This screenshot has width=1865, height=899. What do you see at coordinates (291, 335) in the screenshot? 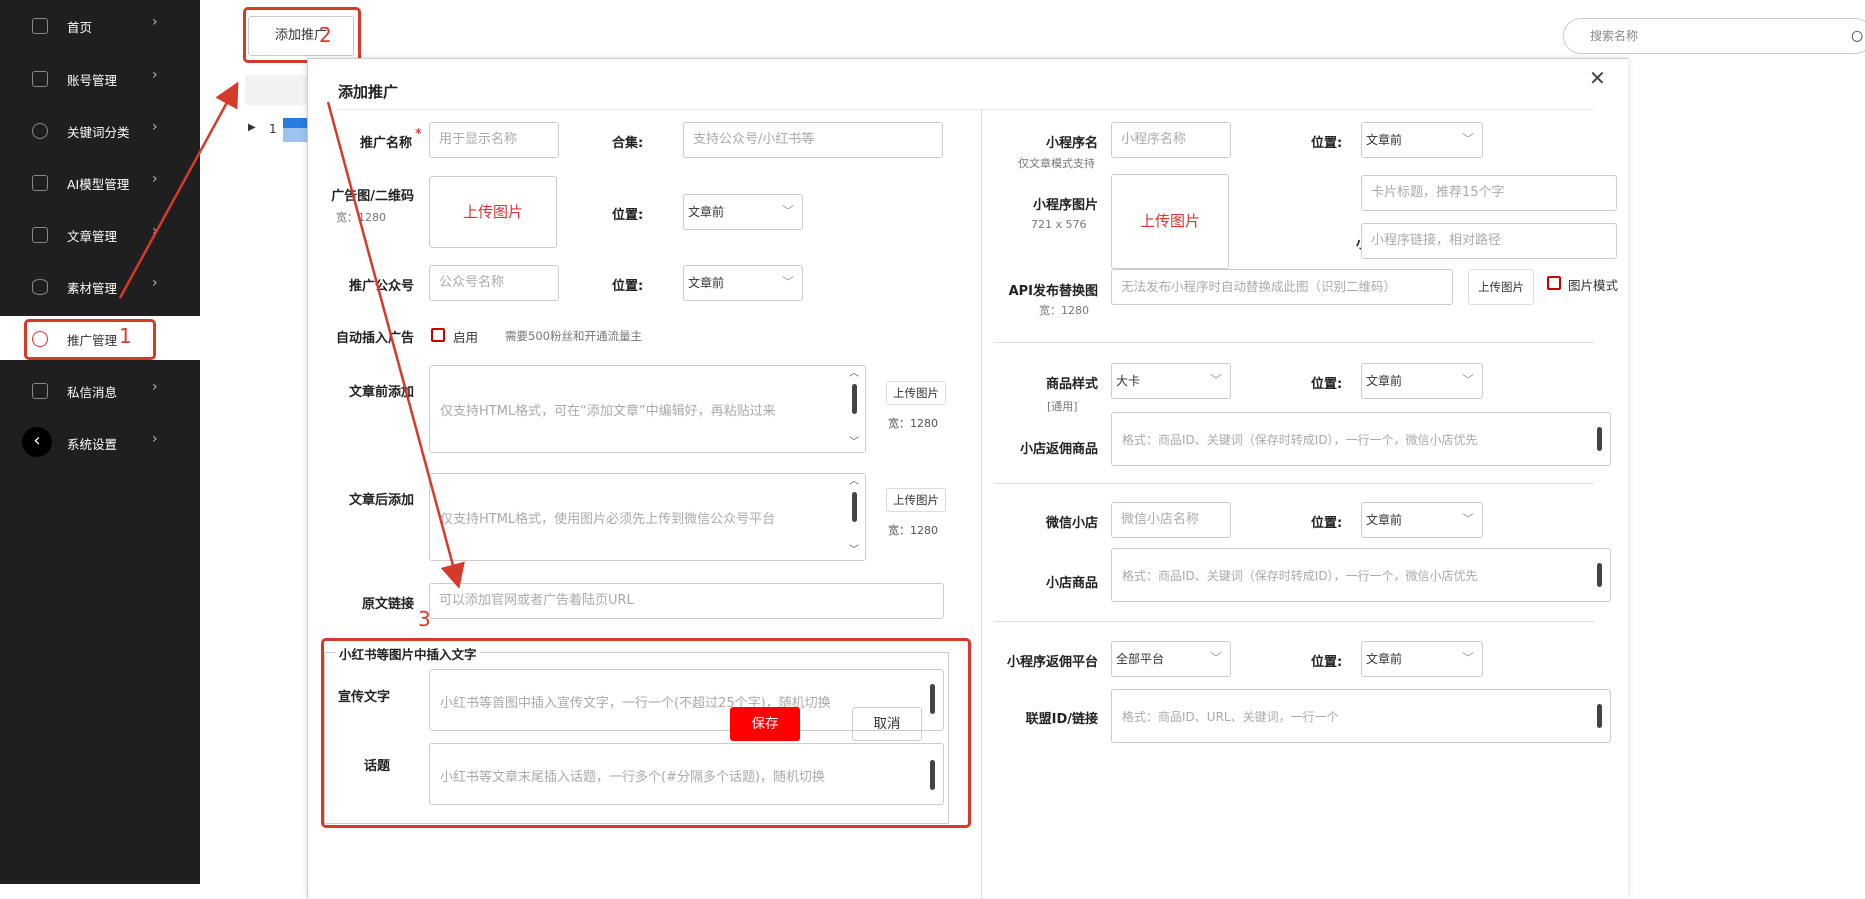
I see `annotation-arrows` at bounding box center [291, 335].